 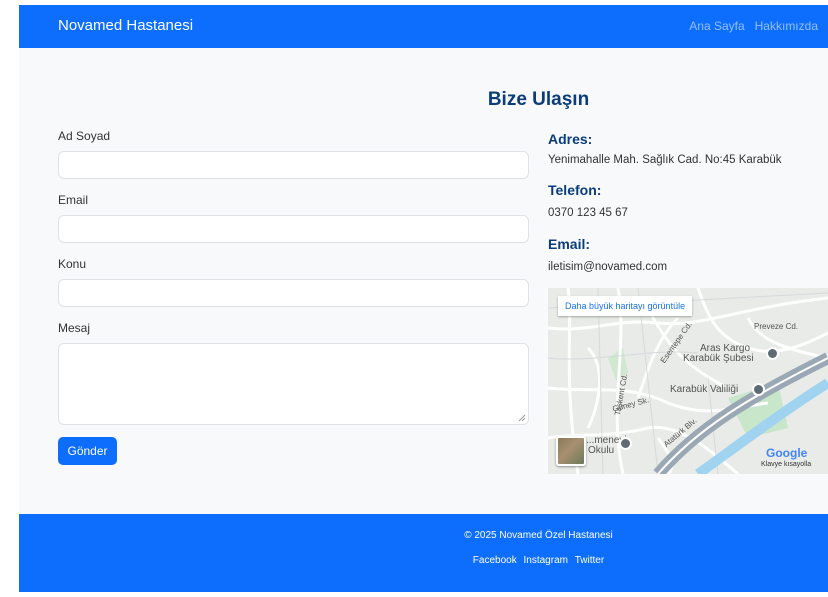 What do you see at coordinates (786, 26) in the screenshot?
I see `nav-about-link: Hakkımızda` at bounding box center [786, 26].